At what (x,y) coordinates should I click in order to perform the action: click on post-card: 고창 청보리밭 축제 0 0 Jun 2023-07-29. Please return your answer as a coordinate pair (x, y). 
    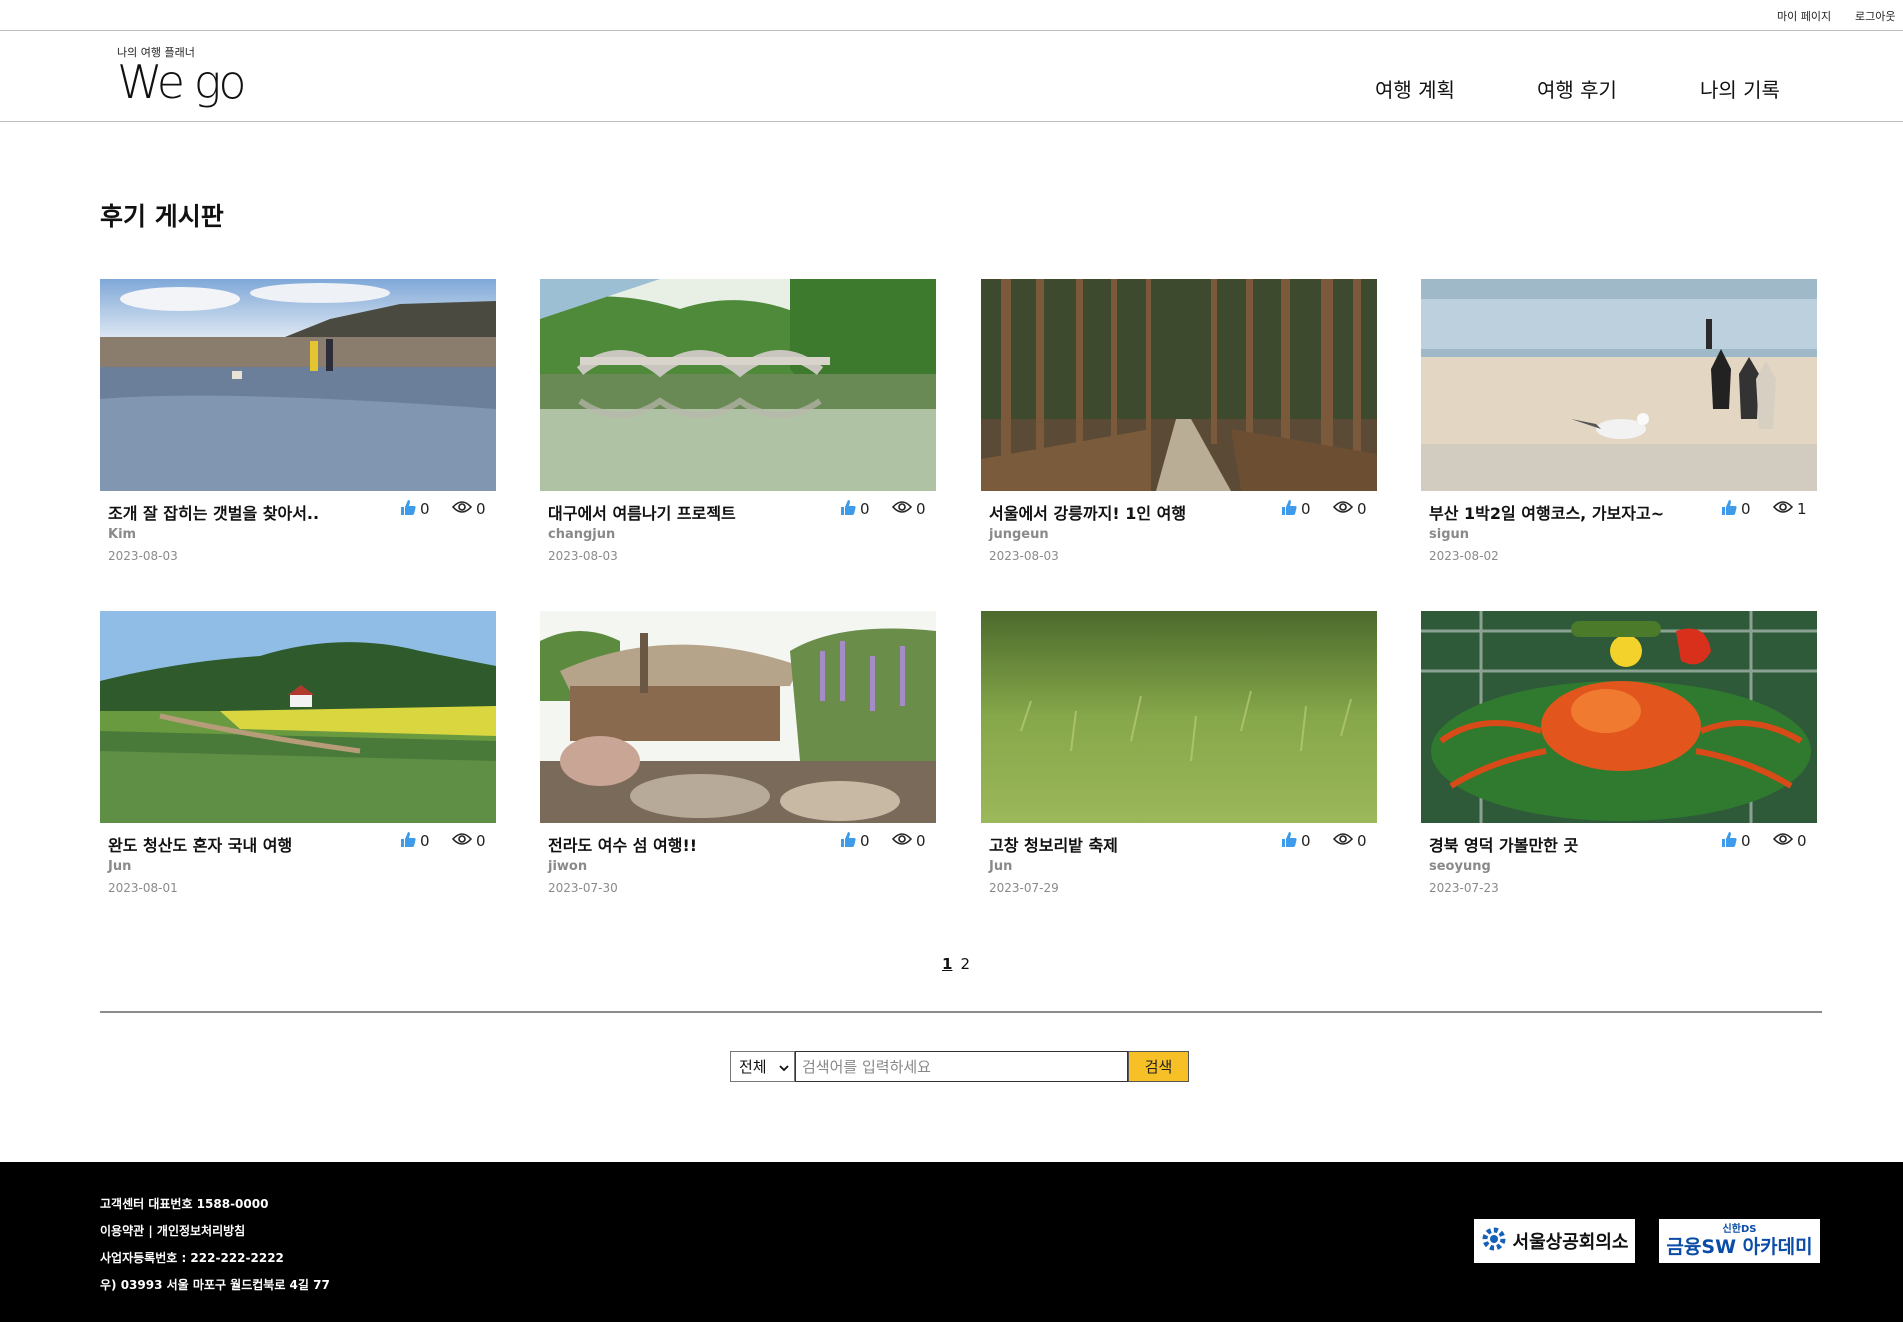
    Looking at the image, I should click on (1179, 761).